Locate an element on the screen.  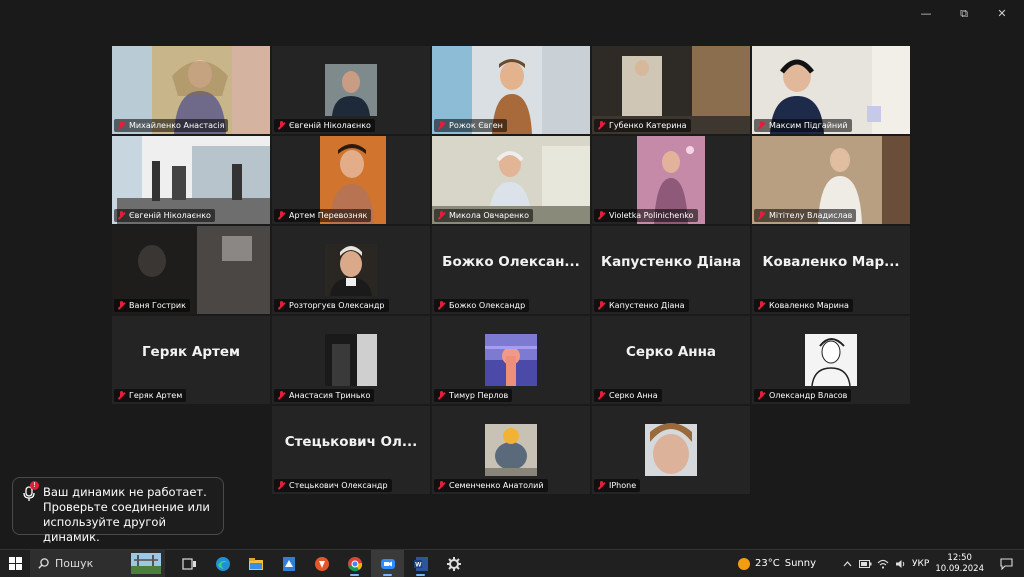
participant-tile: Капустенко Діана Капустенко Діана is located at coordinates (671, 270).